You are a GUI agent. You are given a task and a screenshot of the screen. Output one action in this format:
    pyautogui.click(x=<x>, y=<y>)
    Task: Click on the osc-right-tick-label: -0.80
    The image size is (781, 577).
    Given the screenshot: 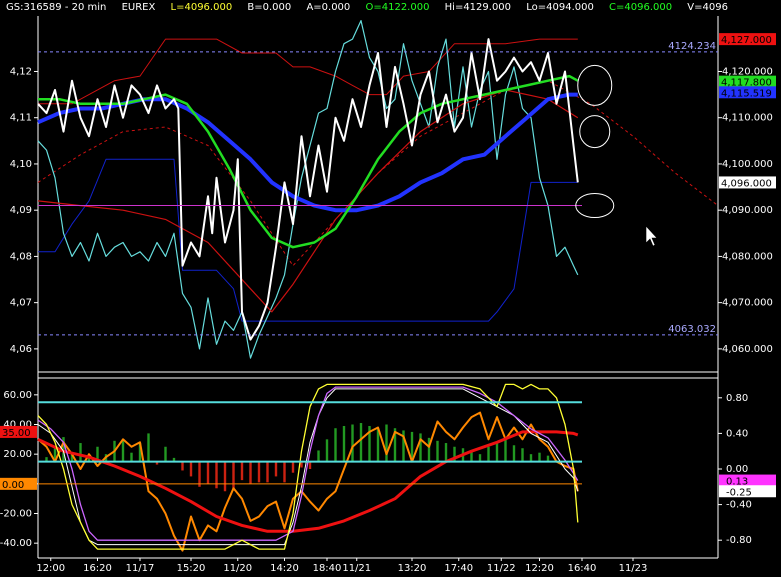 What is the action you would take?
    pyautogui.click(x=739, y=540)
    